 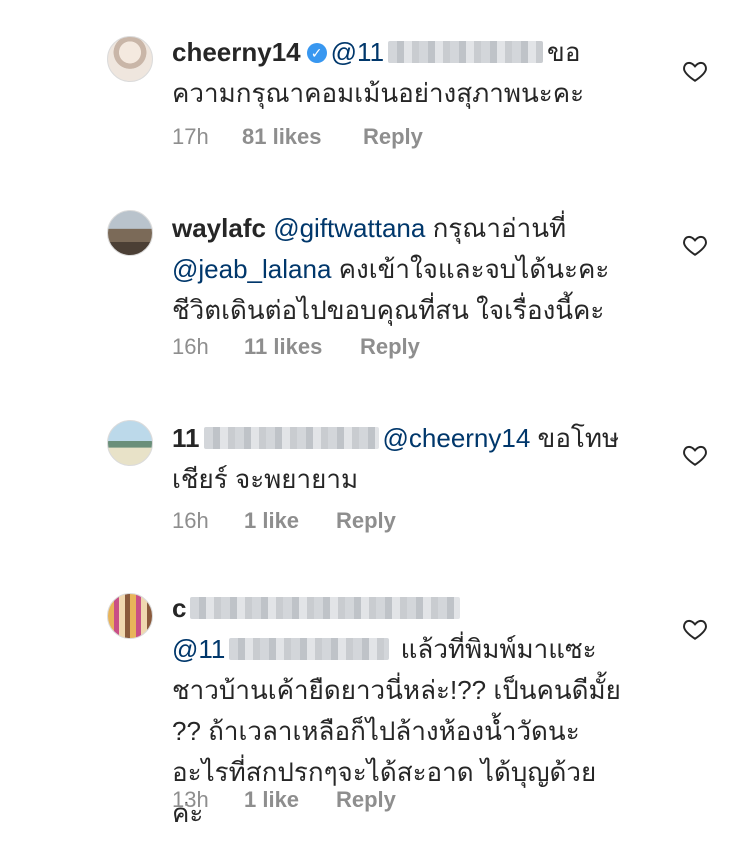 What do you see at coordinates (283, 347) in the screenshot?
I see `likes-count: 11 likes` at bounding box center [283, 347].